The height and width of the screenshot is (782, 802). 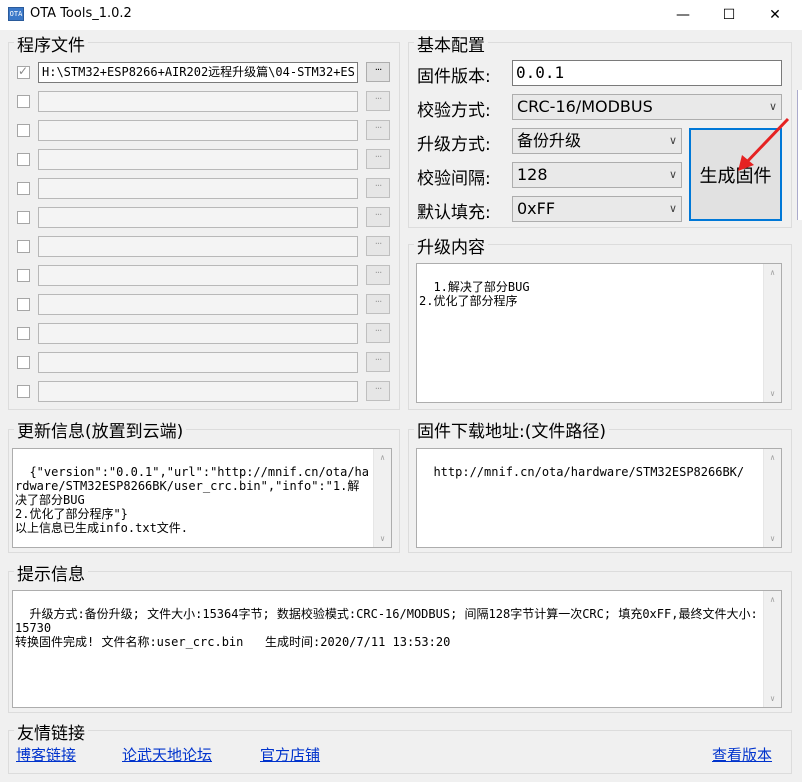 What do you see at coordinates (167, 754) in the screenshot?
I see `forum-link: 论武天地论坛` at bounding box center [167, 754].